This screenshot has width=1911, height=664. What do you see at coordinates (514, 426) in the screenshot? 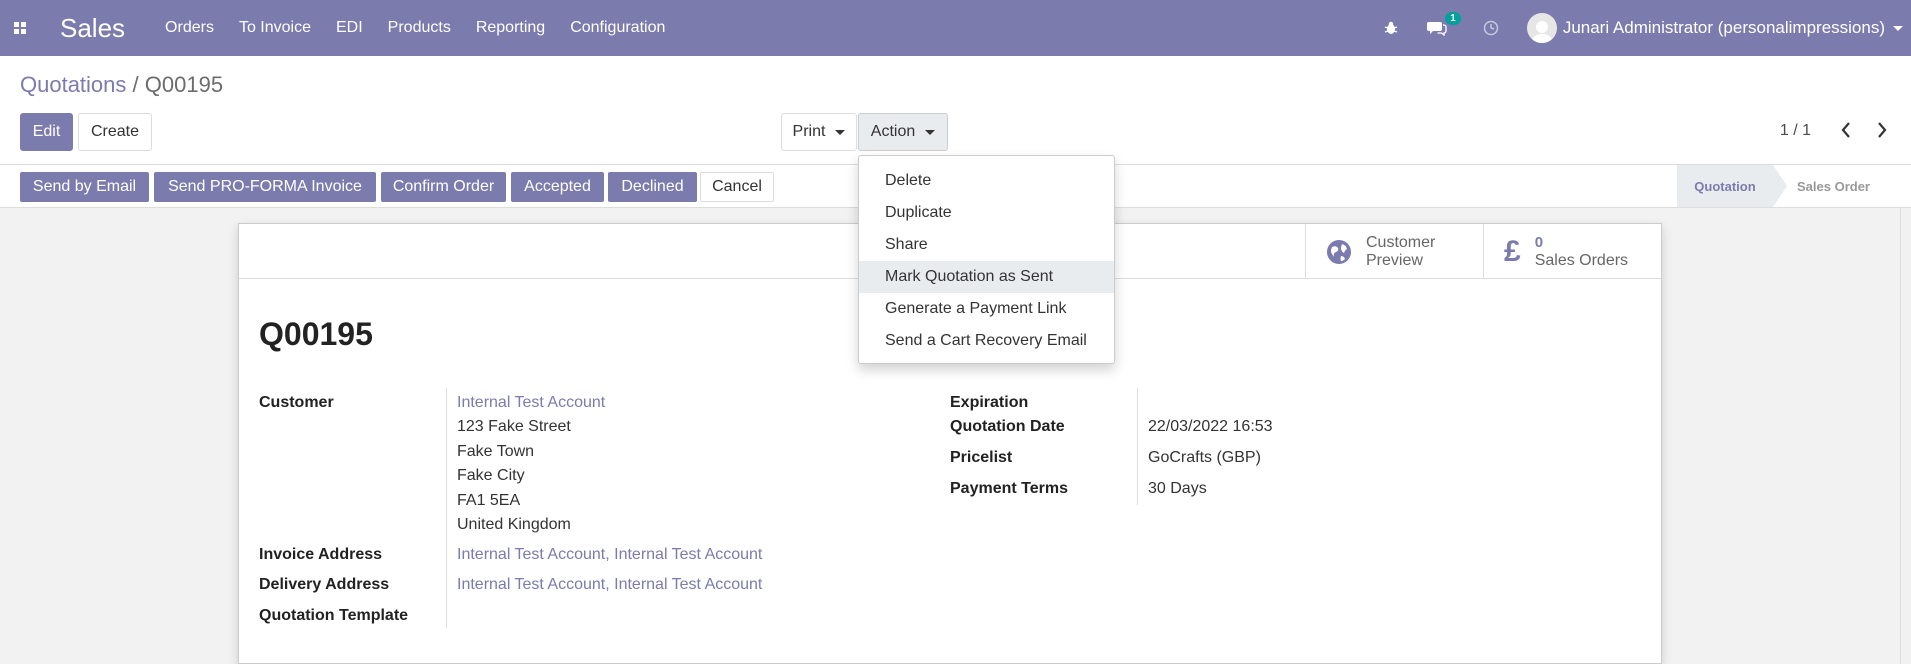
I see `address-line-1: 123 Fake Street` at bounding box center [514, 426].